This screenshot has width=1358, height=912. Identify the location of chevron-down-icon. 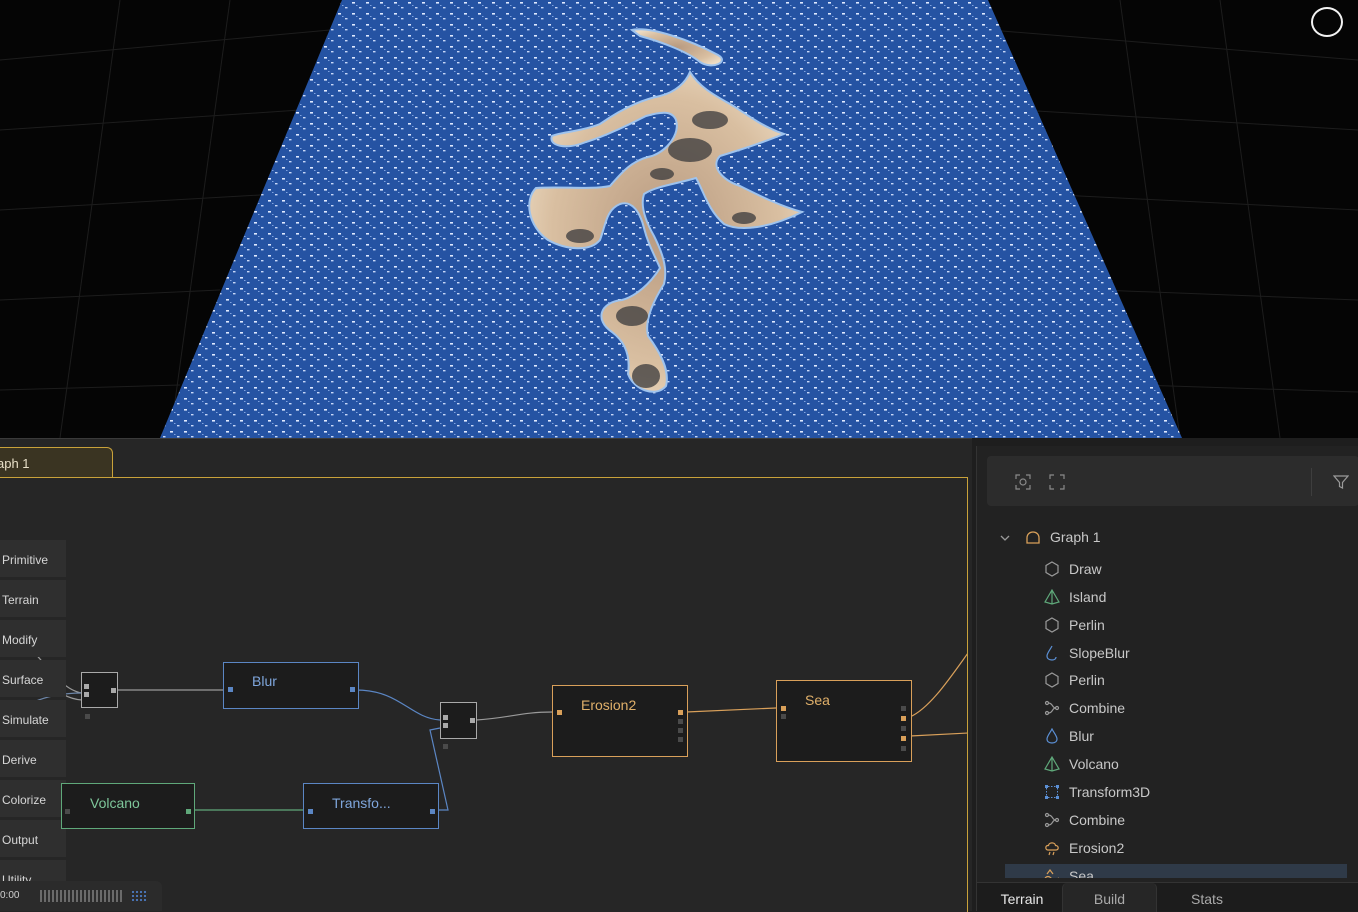
(1005, 538).